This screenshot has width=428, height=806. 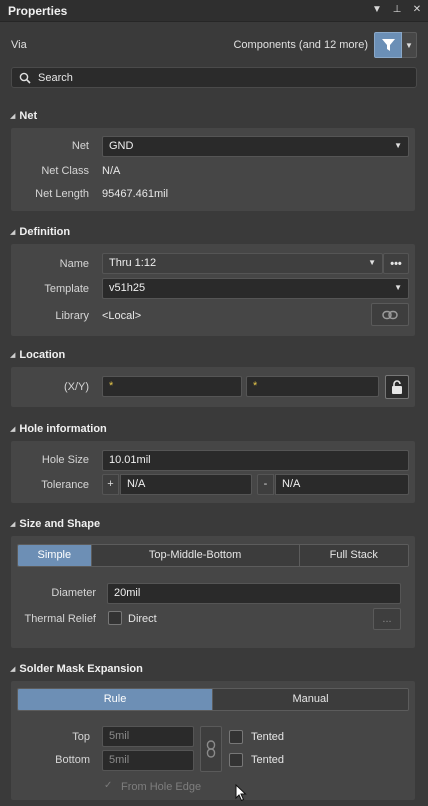 I want to click on mask-link-button, so click(x=211, y=749).